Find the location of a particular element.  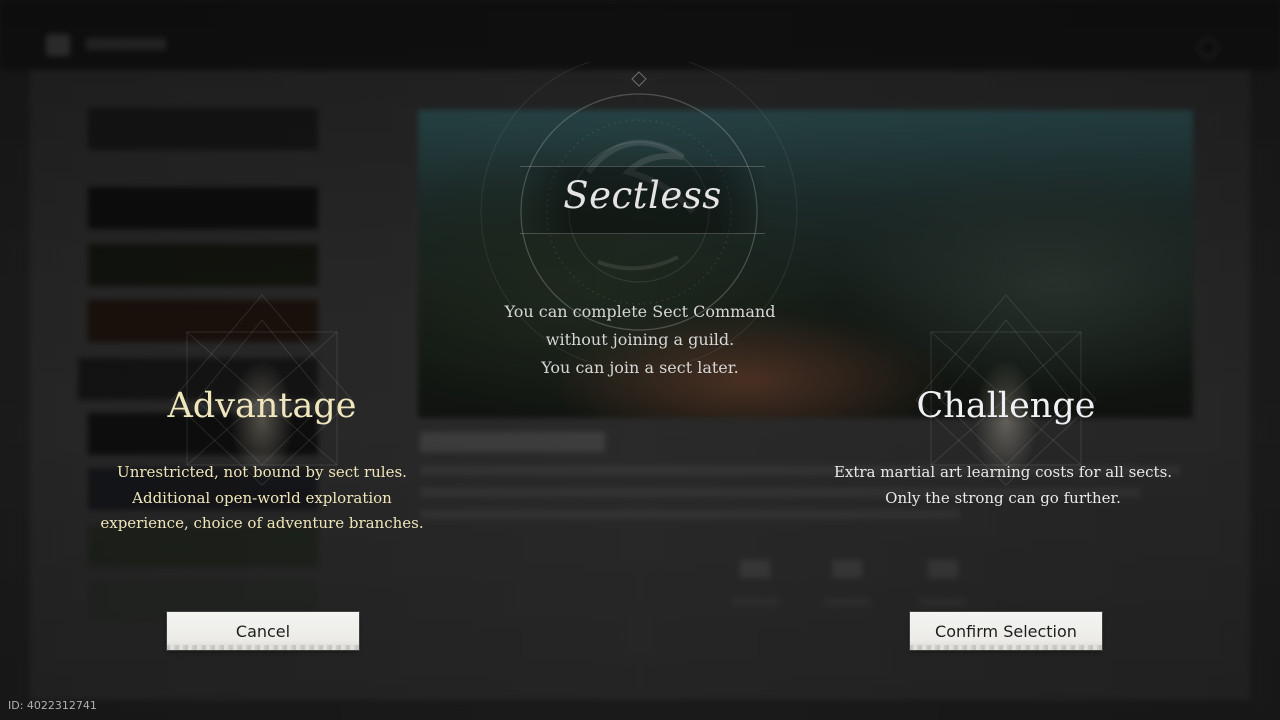

cancel-button: Cancel is located at coordinates (263, 631).